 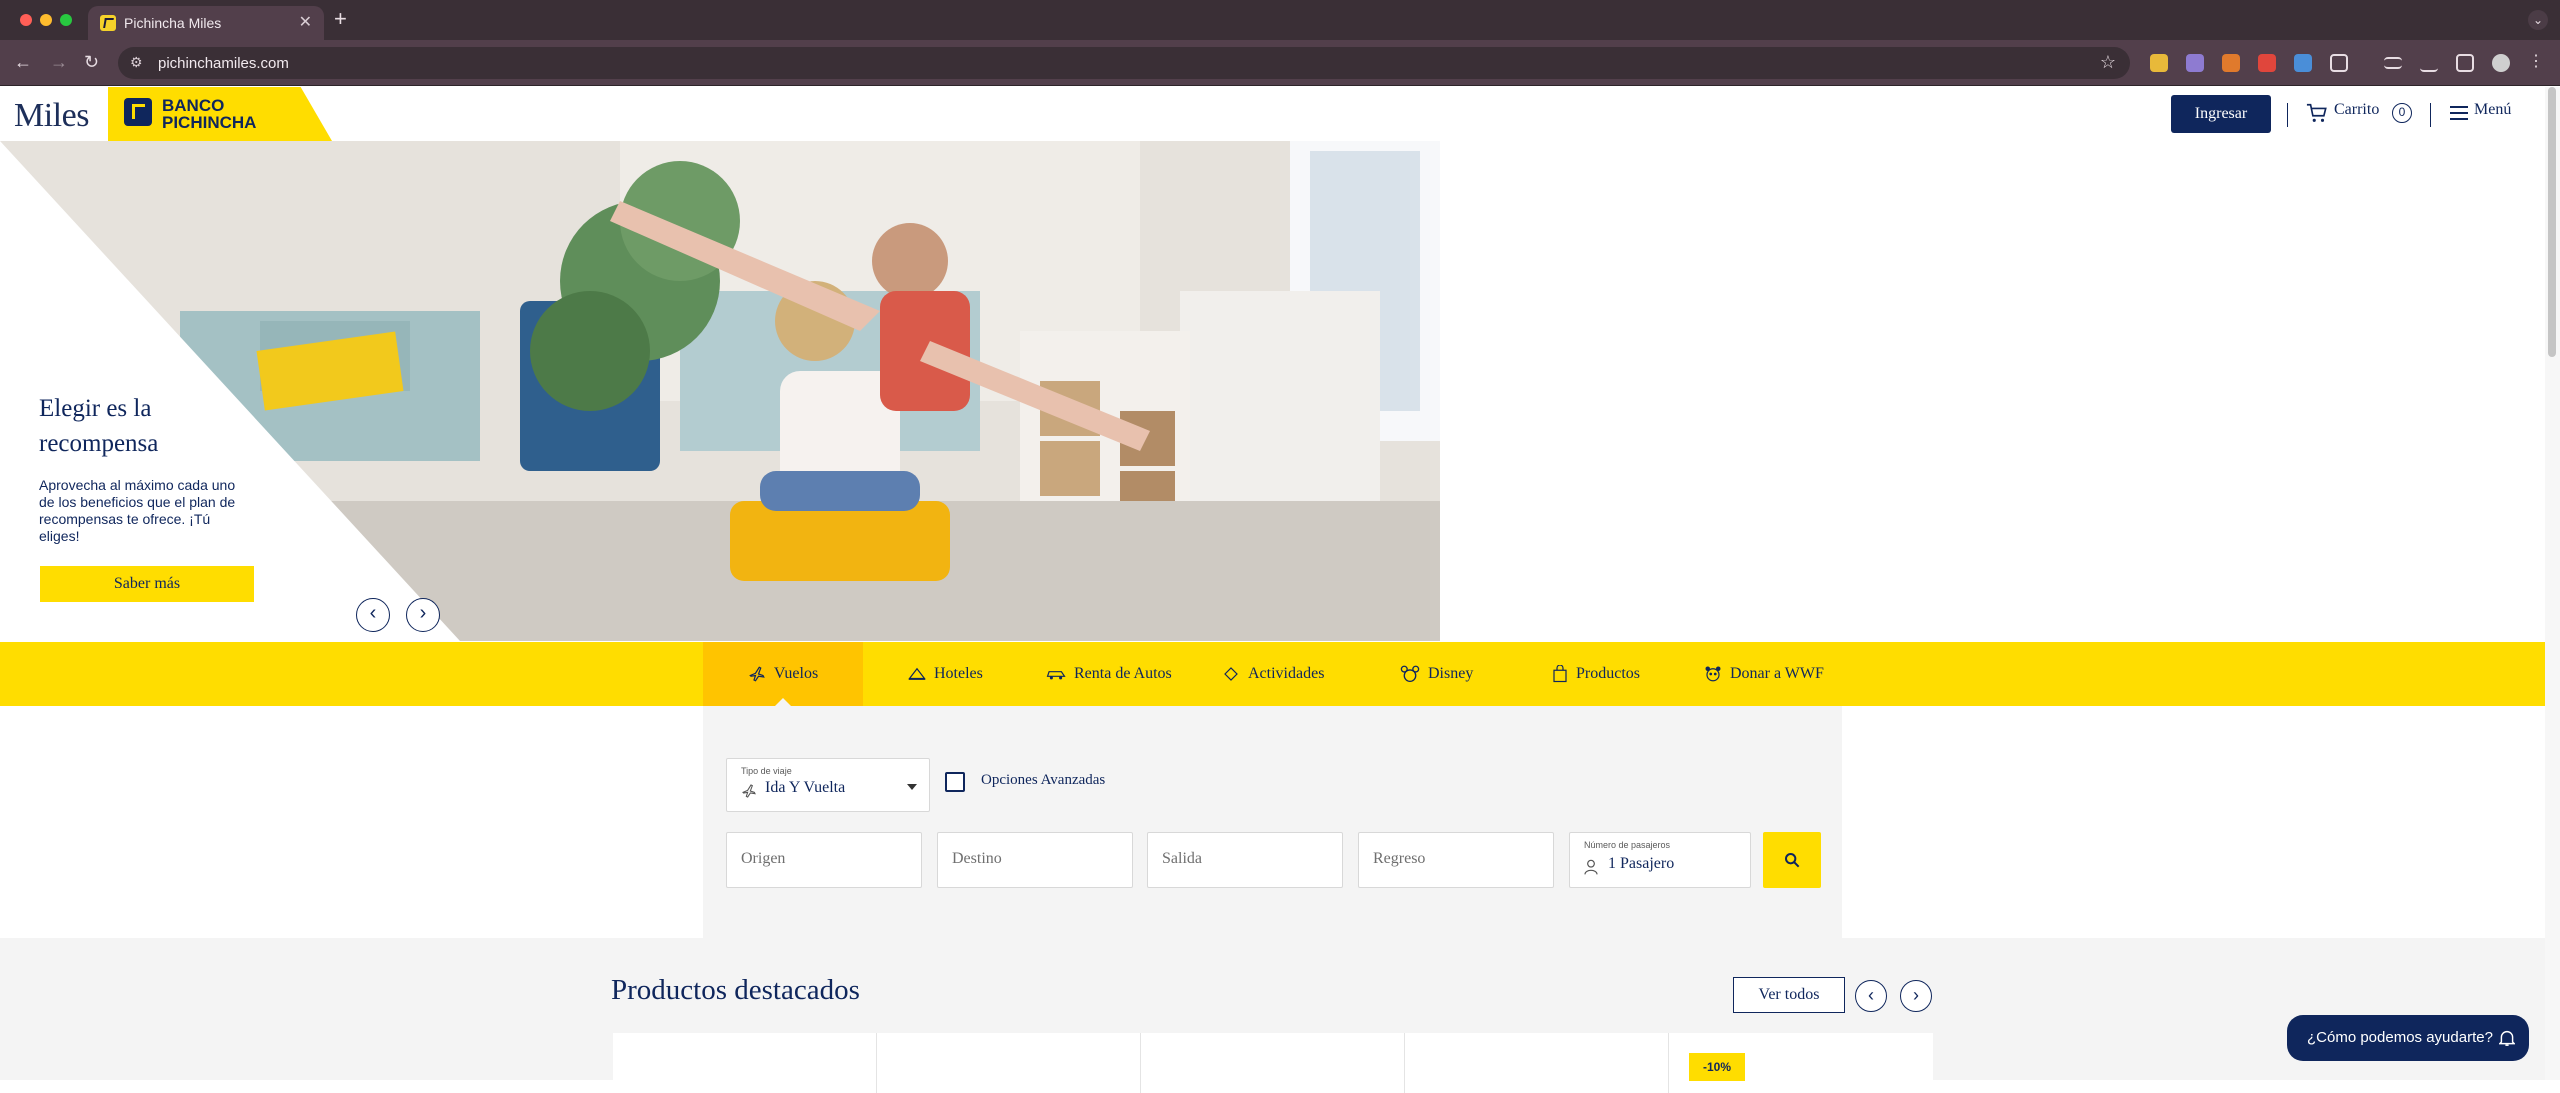 I want to click on side-panel-icon, so click(x=2465, y=63).